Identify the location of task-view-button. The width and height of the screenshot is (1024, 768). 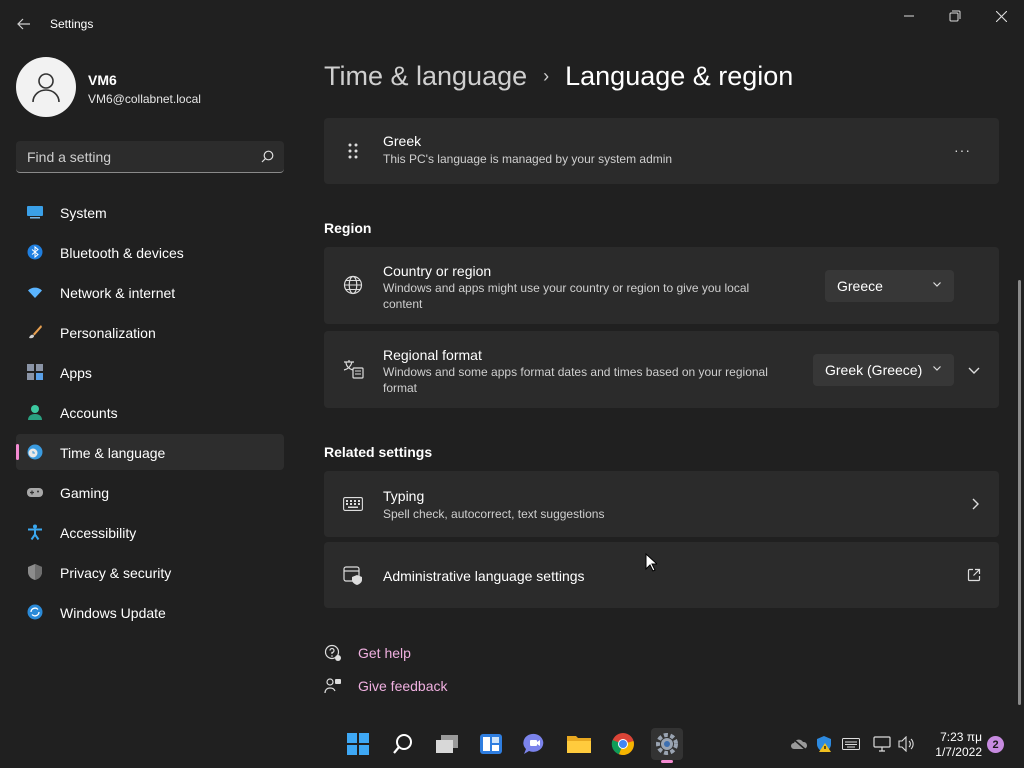
(447, 744).